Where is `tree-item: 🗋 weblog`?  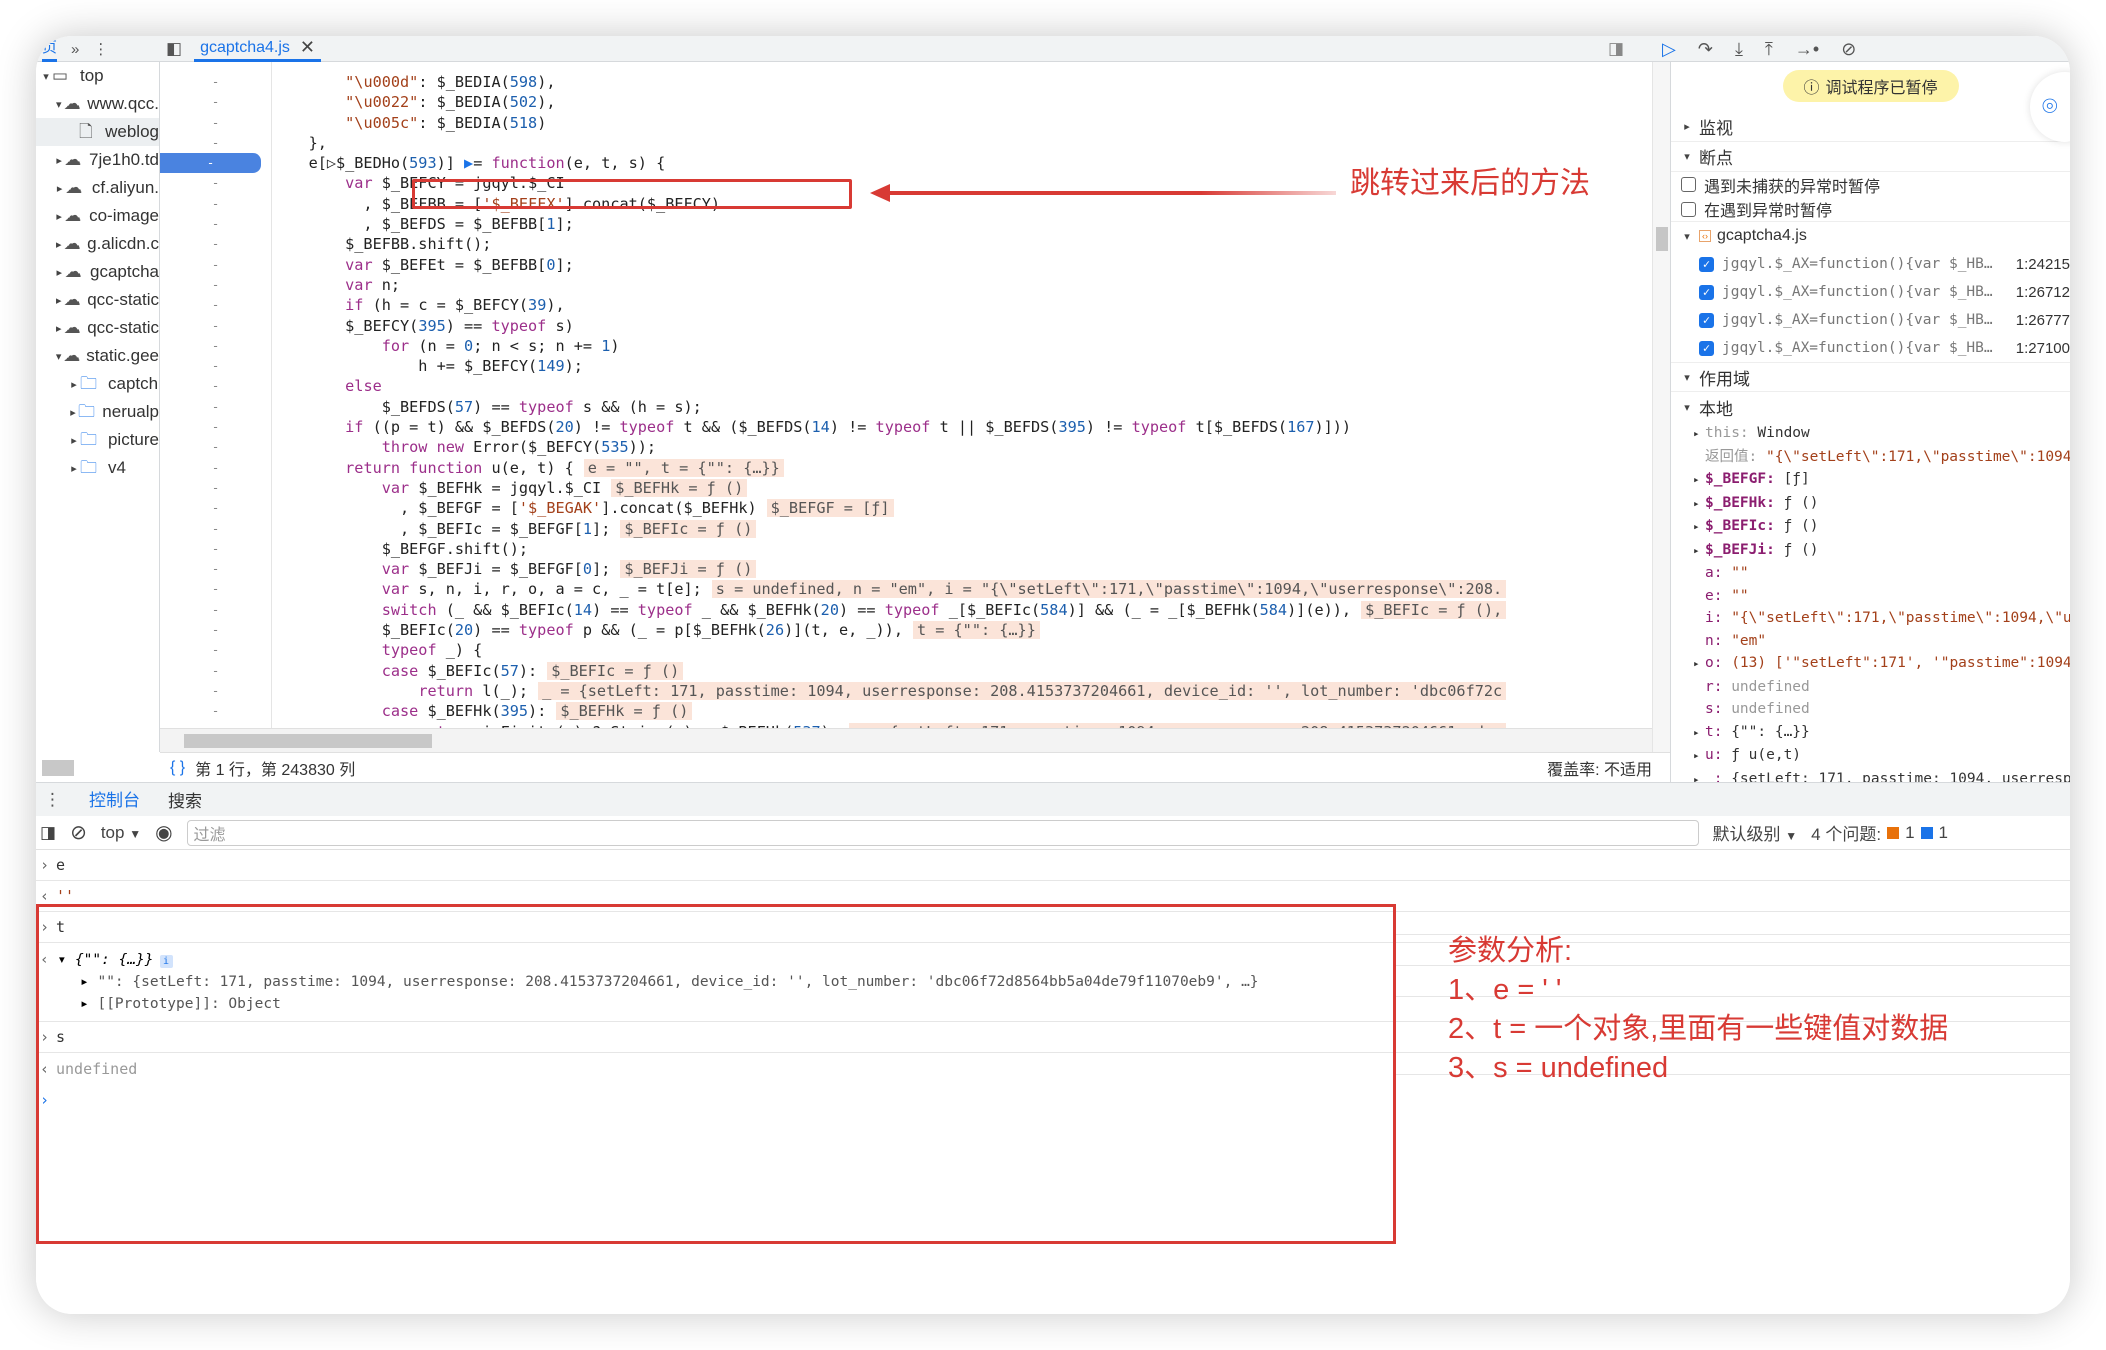 tree-item: 🗋 weblog is located at coordinates (97, 132).